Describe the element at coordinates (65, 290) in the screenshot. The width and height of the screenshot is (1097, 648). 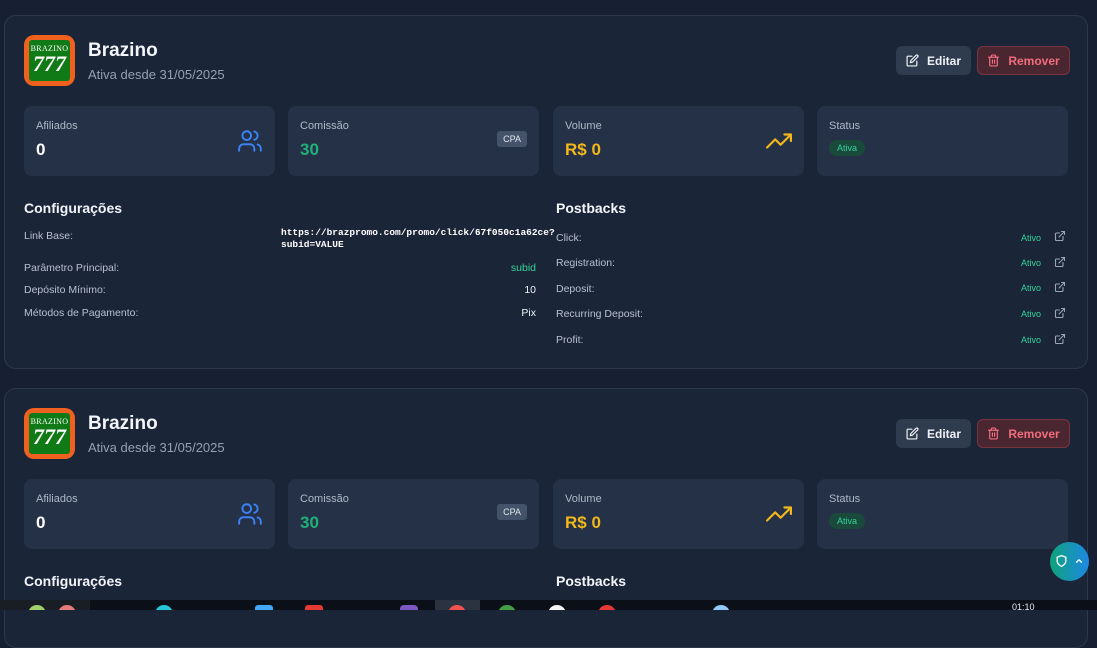
I see `deposit-label: Depósito Mínimo:` at that location.